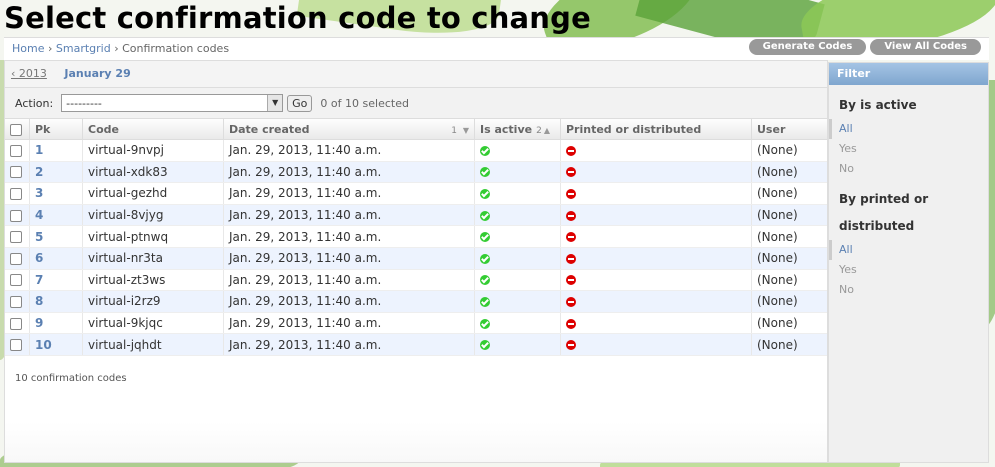 This screenshot has height=467, width=995. I want to click on header-is-active: Is active 2 ▲, so click(517, 129).